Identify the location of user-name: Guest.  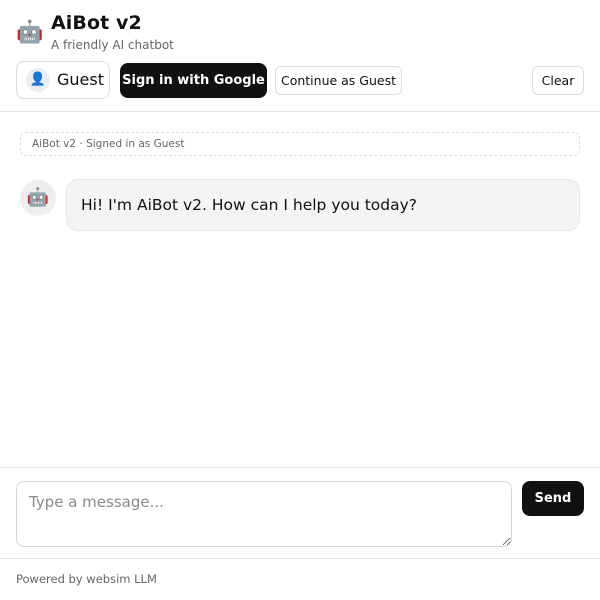
(80, 79).